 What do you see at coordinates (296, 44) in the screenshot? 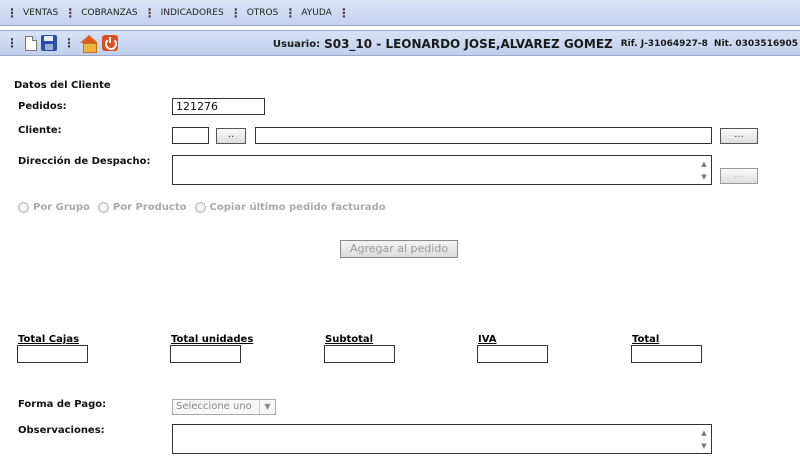
I see `usuario-label: Usuario:` at bounding box center [296, 44].